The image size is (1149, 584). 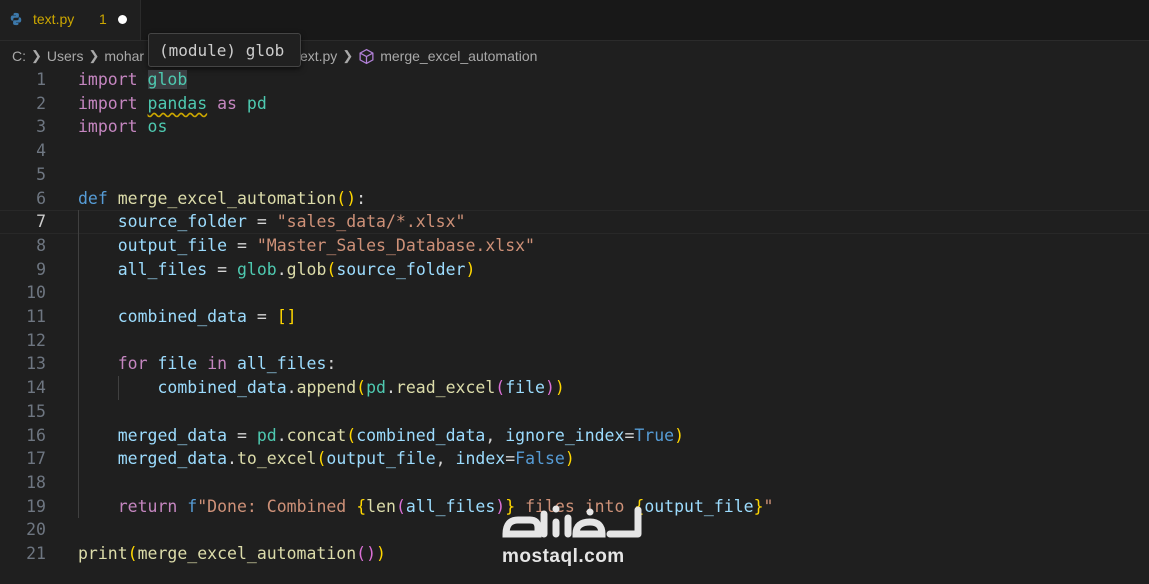 I want to click on line-number: 18, so click(x=36, y=482).